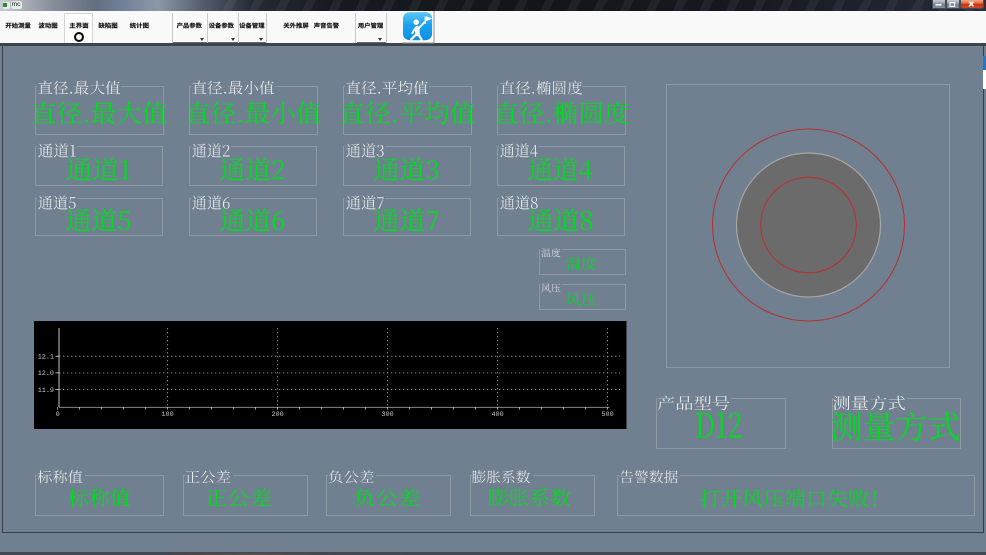  I want to click on svg-text: 400, so click(497, 414).